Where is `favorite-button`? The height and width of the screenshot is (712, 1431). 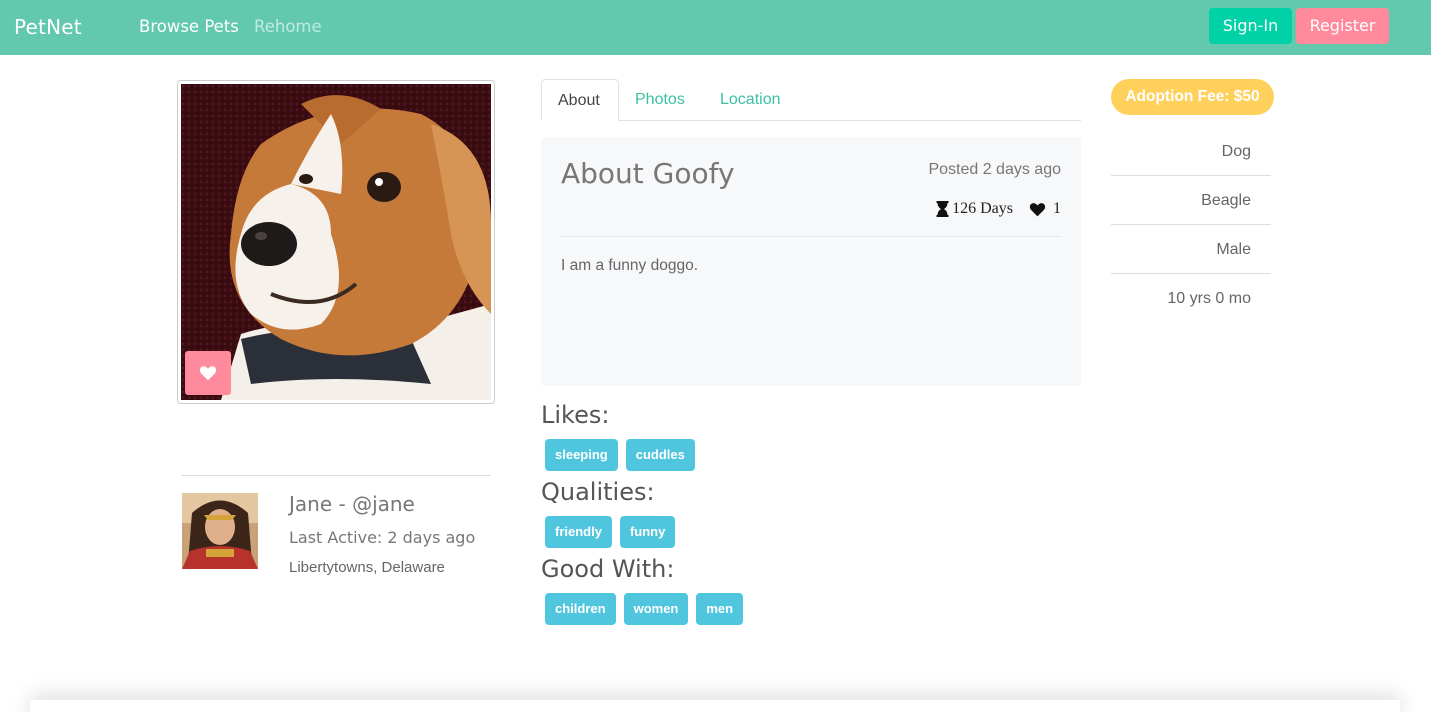
favorite-button is located at coordinates (208, 373).